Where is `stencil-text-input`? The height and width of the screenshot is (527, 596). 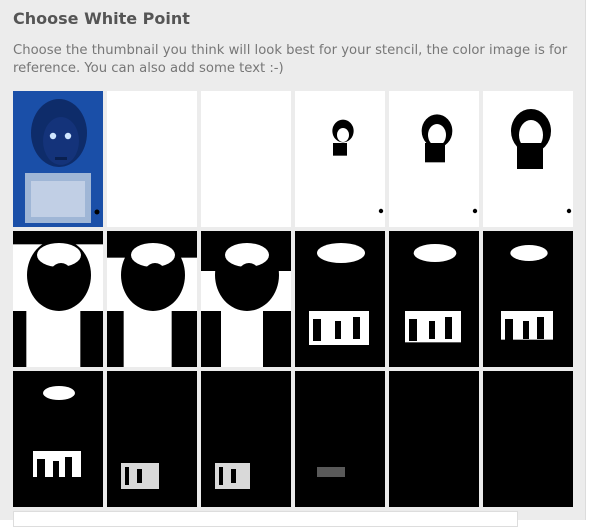 stencil-text-input is located at coordinates (265, 519).